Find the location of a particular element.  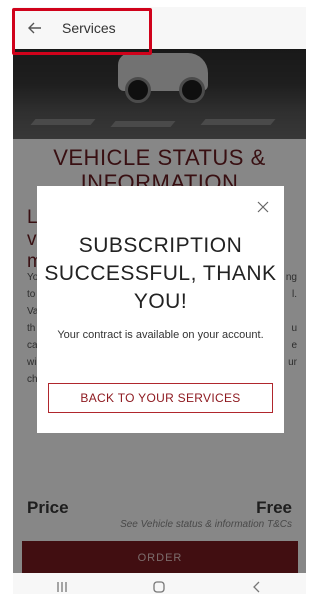

system-navigation-bar is located at coordinates (159, 583).